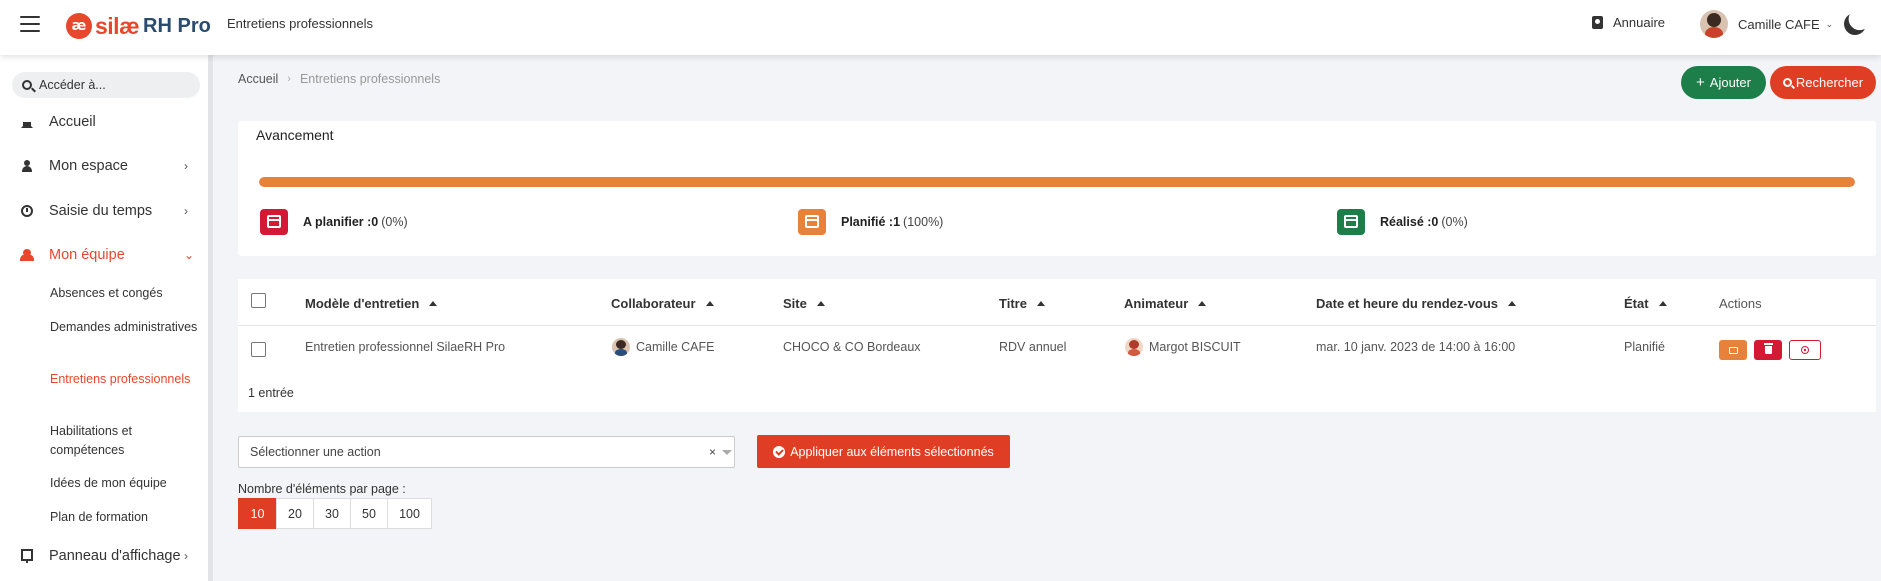  I want to click on module-title: Entretiens professionnels, so click(300, 23).